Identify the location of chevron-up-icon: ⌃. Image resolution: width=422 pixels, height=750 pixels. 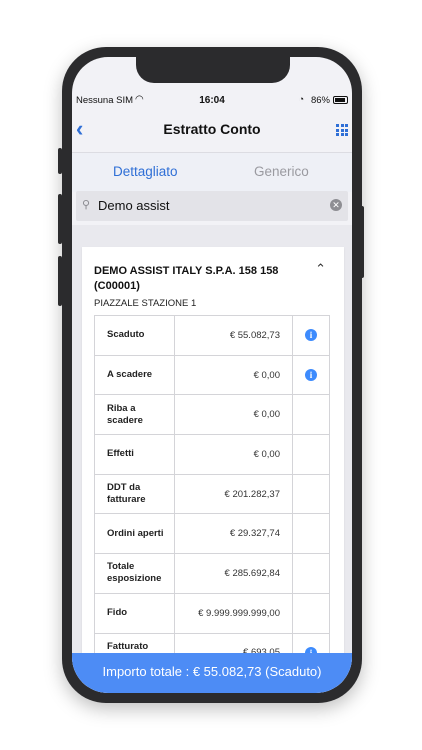
(320, 269).